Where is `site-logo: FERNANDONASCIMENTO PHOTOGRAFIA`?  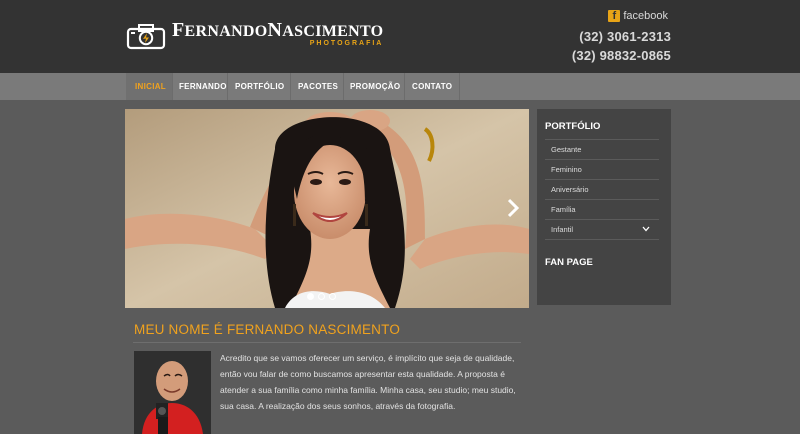
site-logo: FERNANDONASCIMENTO PHOTOGRAFIA is located at coordinates (254, 36).